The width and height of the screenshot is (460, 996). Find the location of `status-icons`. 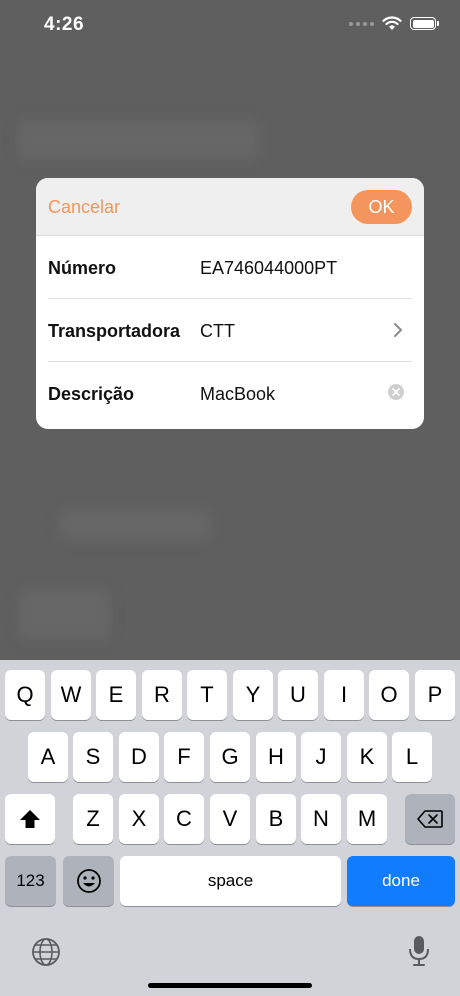

status-icons is located at coordinates (394, 23).